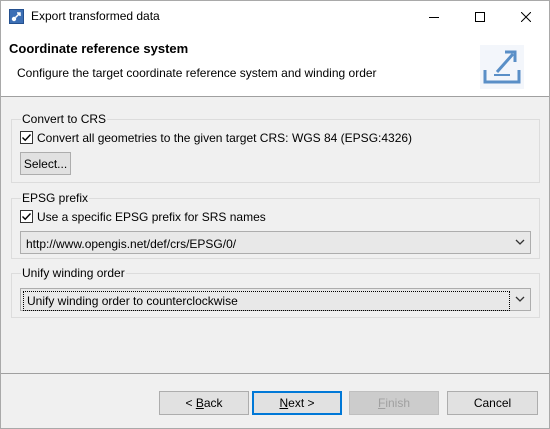 Image resolution: width=550 pixels, height=429 pixels. Describe the element at coordinates (95, 16) in the screenshot. I see `window-title: Export transformed data` at that location.